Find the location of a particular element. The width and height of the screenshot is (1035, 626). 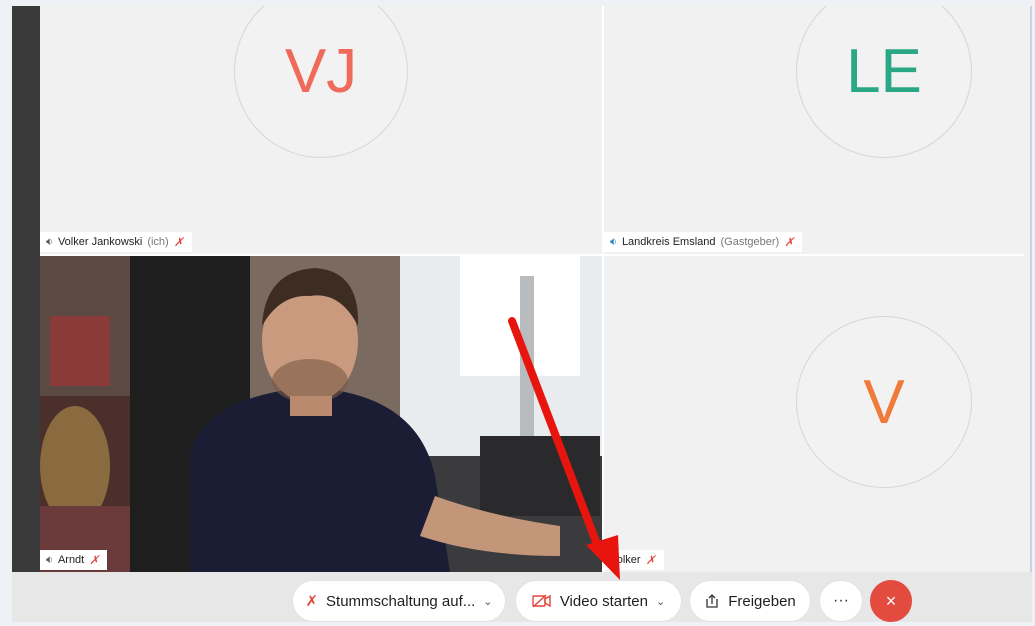

avatar-initials: VJ is located at coordinates (321, 71).